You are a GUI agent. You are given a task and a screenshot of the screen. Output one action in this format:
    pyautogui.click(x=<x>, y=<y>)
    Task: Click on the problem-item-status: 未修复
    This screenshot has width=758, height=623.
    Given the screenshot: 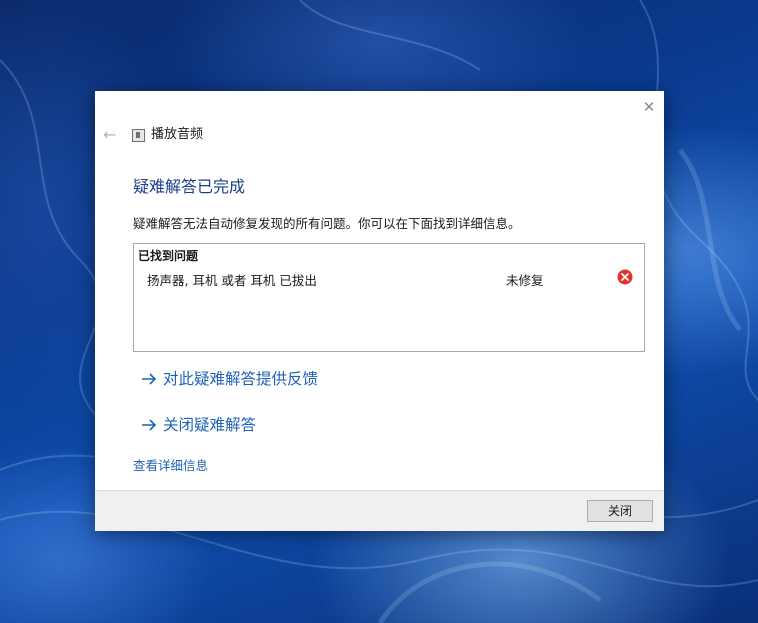 What is the action you would take?
    pyautogui.click(x=525, y=280)
    